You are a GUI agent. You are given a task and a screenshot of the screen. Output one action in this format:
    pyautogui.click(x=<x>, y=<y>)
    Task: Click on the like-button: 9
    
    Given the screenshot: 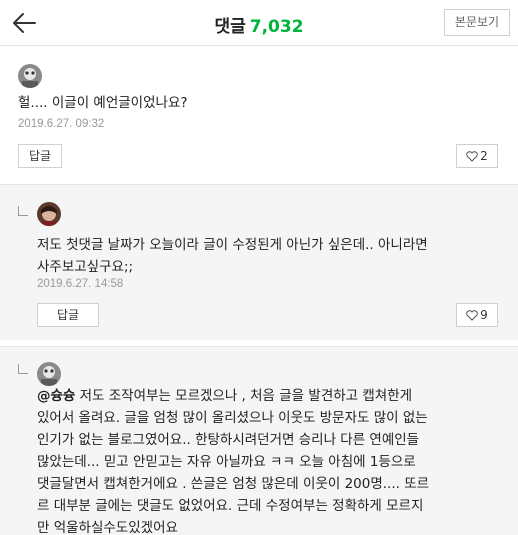 What is the action you would take?
    pyautogui.click(x=477, y=315)
    